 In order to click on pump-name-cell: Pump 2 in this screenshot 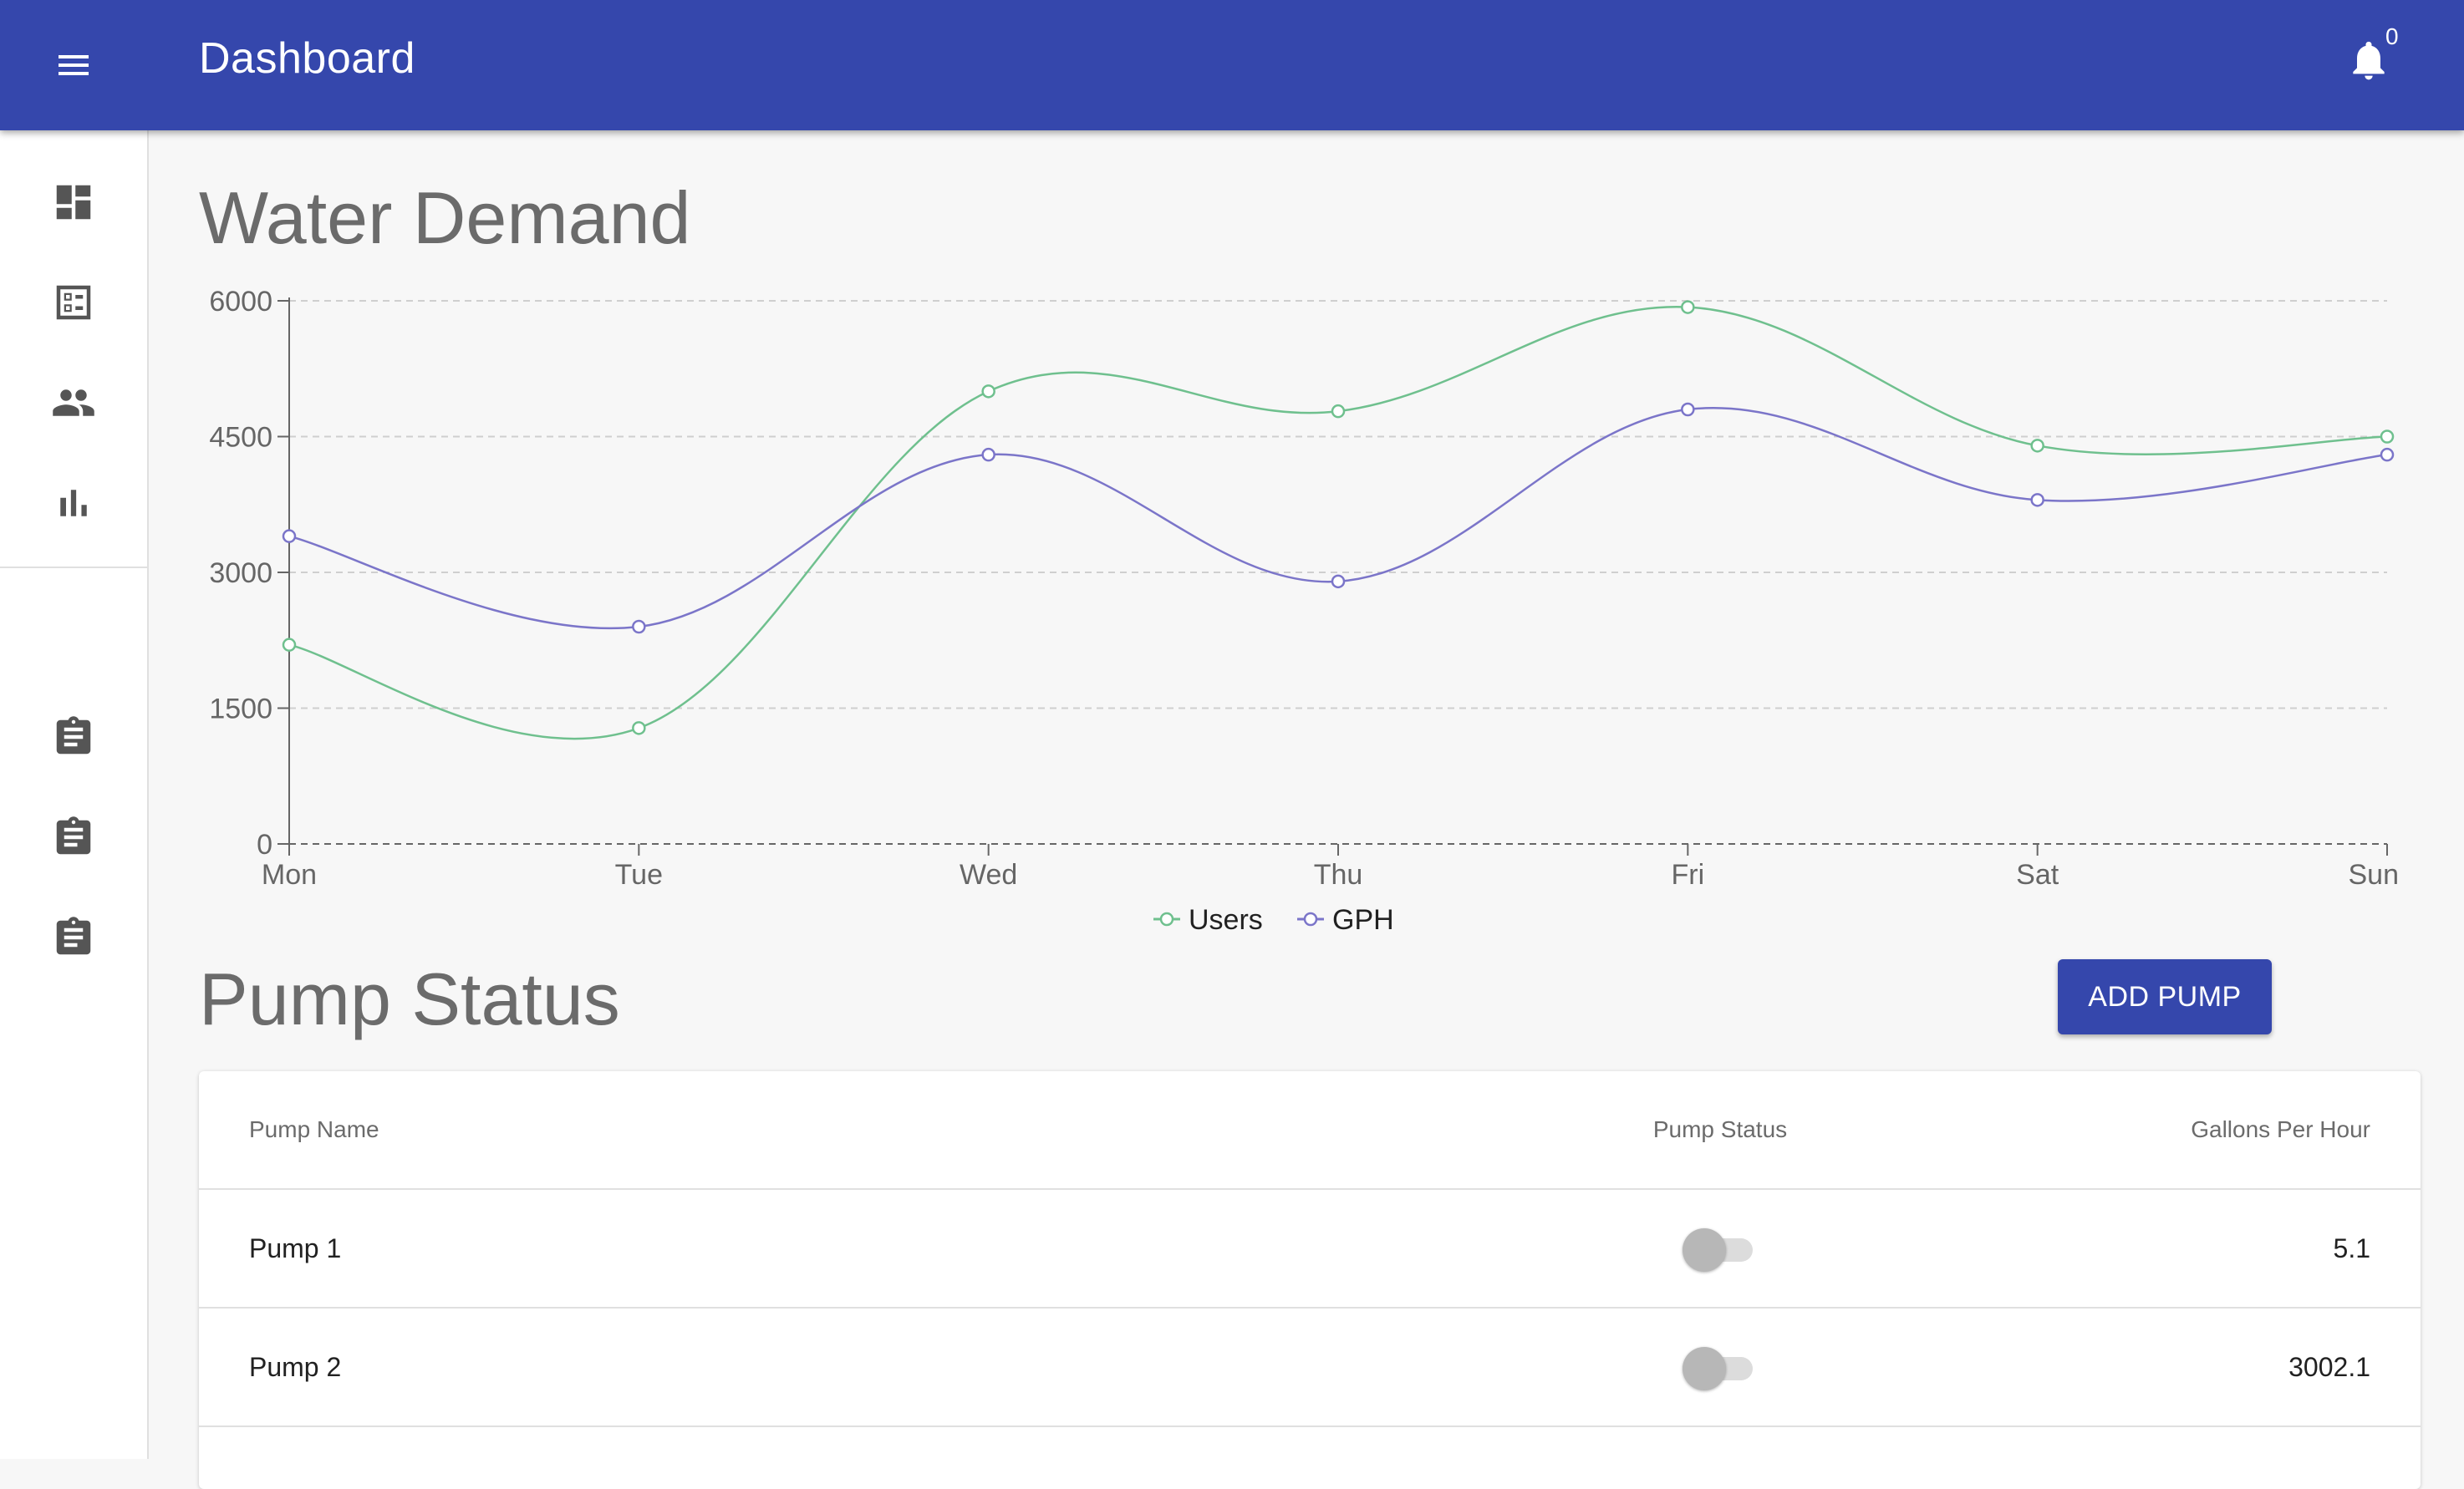, I will do `click(295, 1366)`.